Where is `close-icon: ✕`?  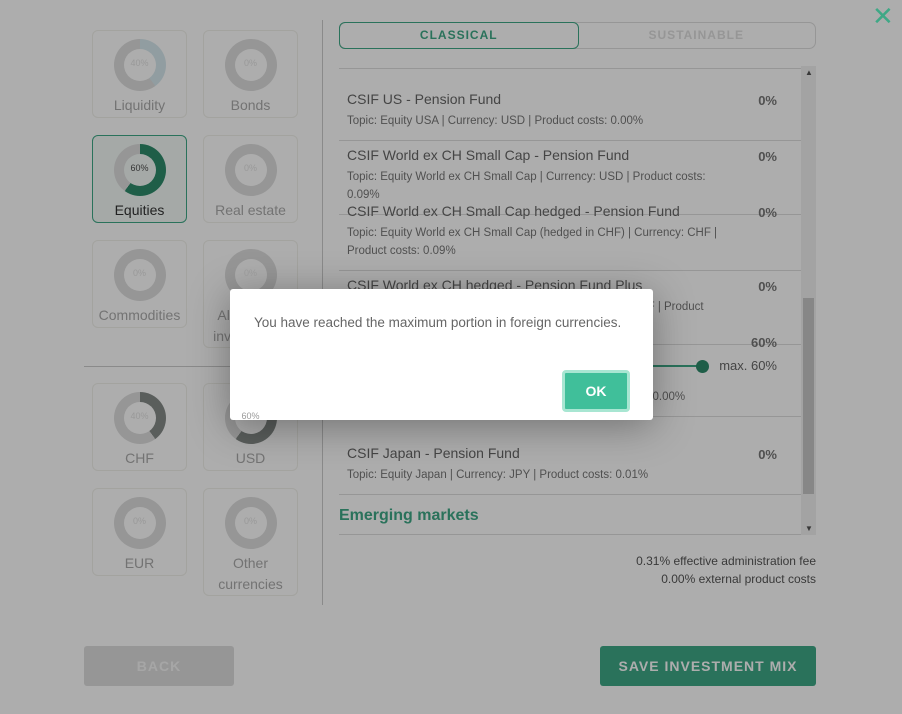
close-icon: ✕ is located at coordinates (883, 16).